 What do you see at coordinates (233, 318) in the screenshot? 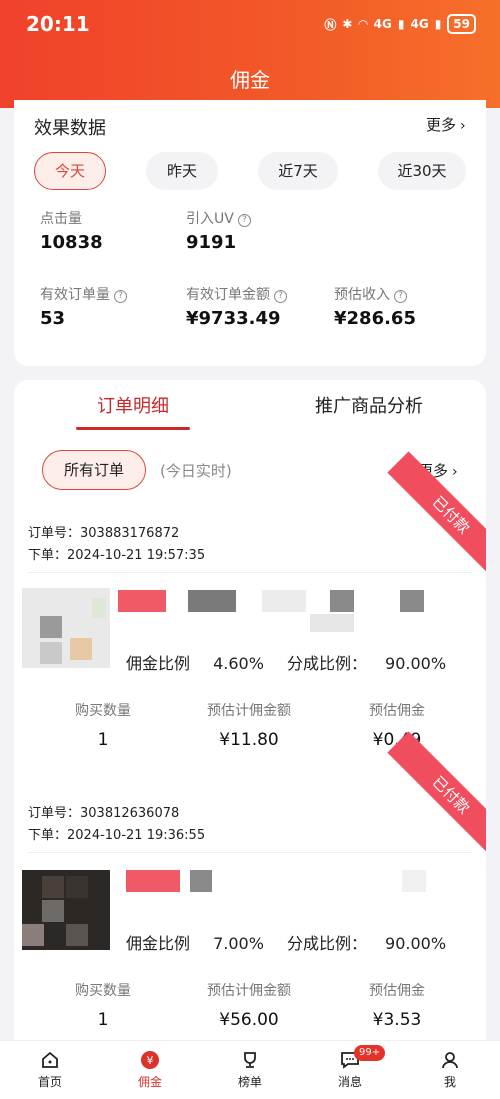
I see `stat-order-amount-value: ¥9733.49` at bounding box center [233, 318].